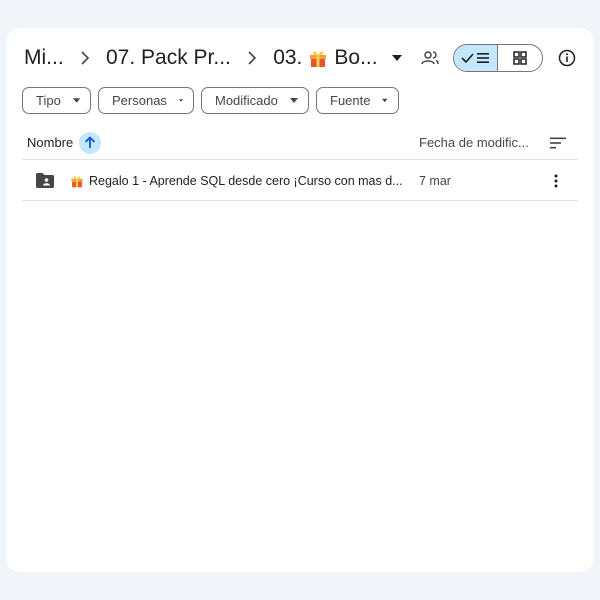 This screenshot has height=600, width=600. What do you see at coordinates (139, 100) in the screenshot?
I see `filter-personas-label: Personas` at bounding box center [139, 100].